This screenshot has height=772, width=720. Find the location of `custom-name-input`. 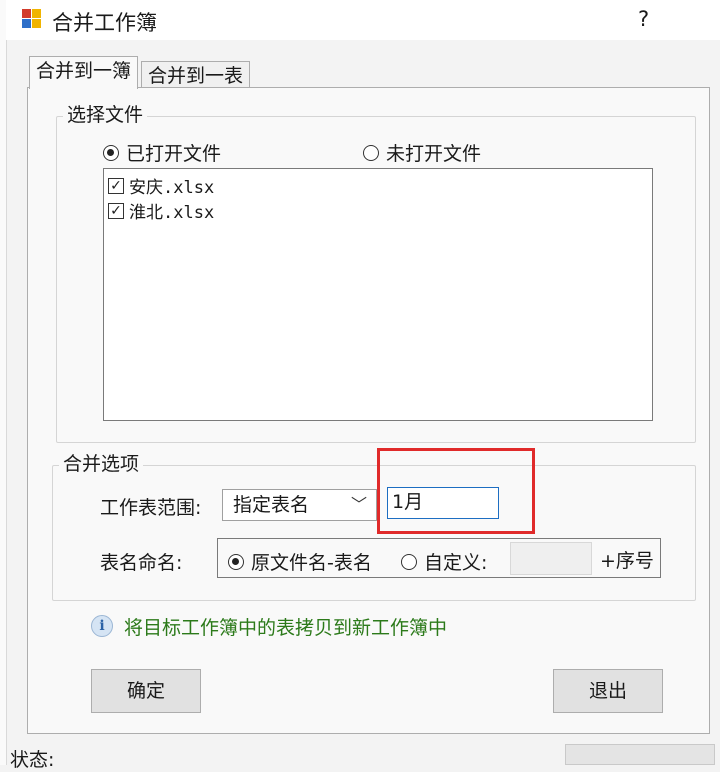

custom-name-input is located at coordinates (551, 558).